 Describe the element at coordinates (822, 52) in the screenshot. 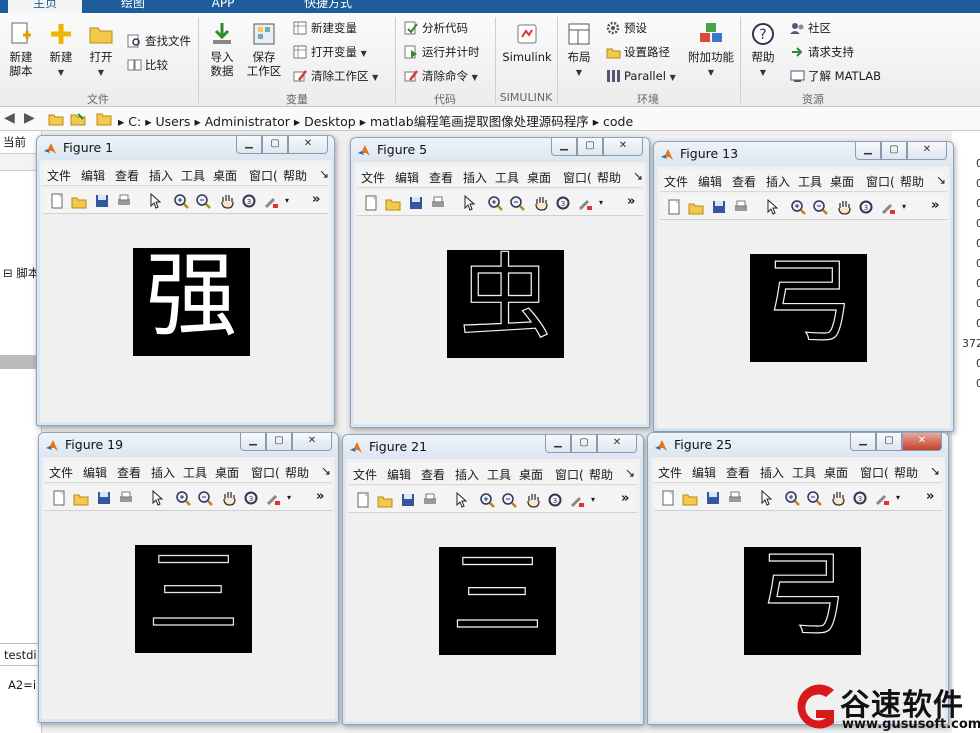

I see `request-support-button: 请求支持` at that location.